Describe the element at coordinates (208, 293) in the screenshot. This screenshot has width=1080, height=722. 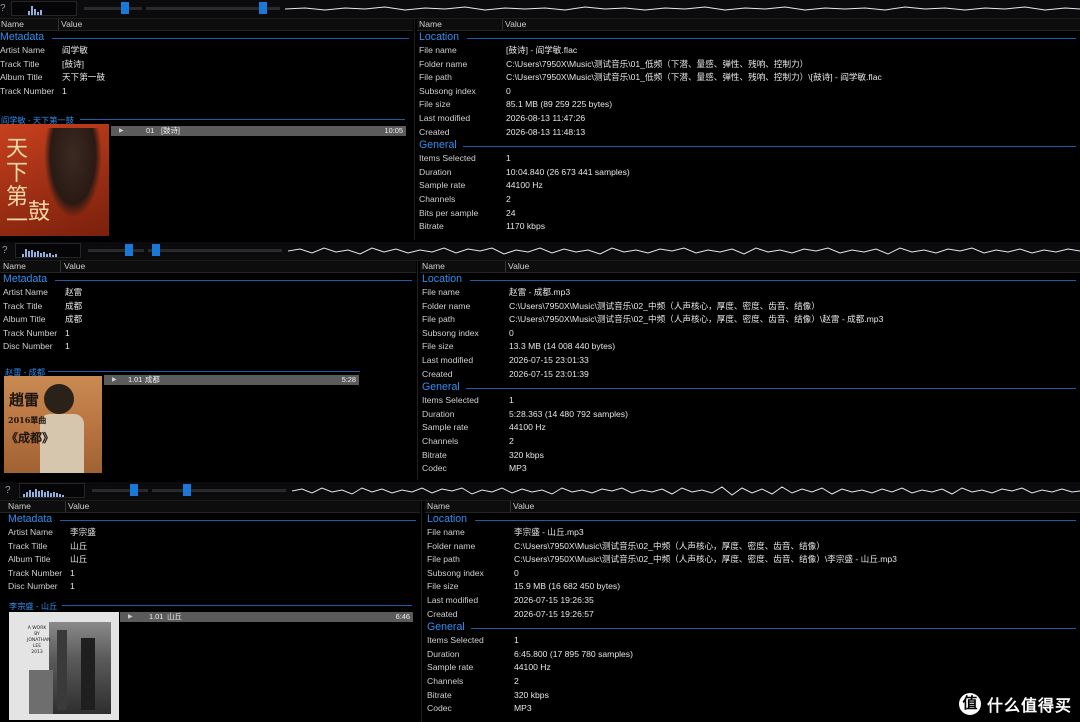
I see `property-row: Artist Name 赵雷` at that location.